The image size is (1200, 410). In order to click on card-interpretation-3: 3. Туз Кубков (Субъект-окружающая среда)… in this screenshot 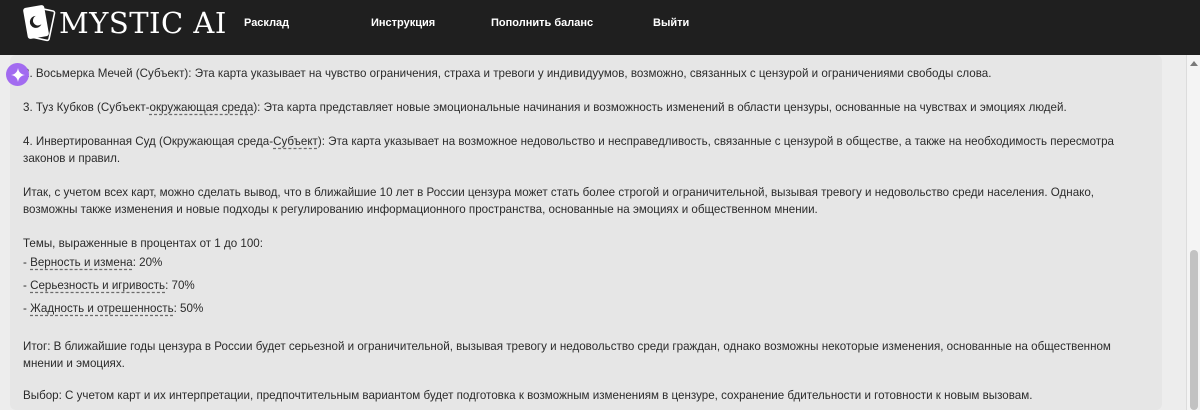, I will do `click(585, 107)`.